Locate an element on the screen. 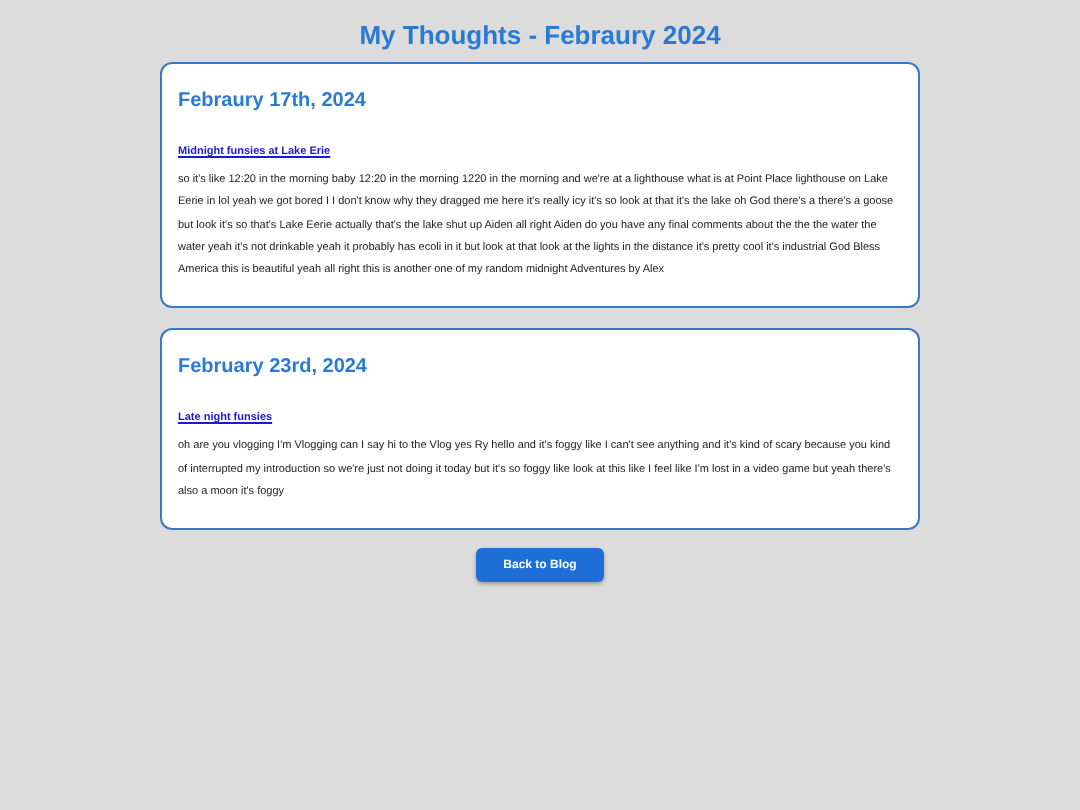 The width and height of the screenshot is (1080, 810). page-title: My Thoughts - Febraury 2024 is located at coordinates (540, 35).